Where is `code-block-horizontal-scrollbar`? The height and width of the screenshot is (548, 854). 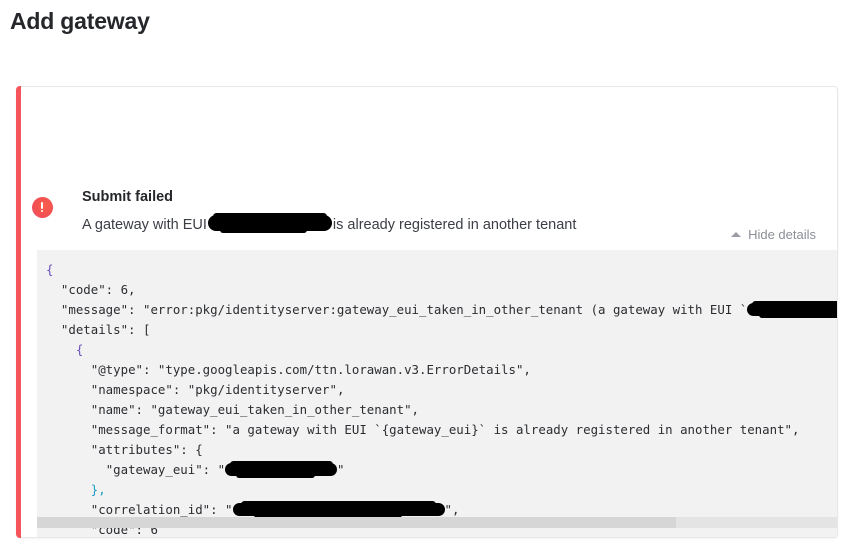 code-block-horizontal-scrollbar is located at coordinates (437, 522).